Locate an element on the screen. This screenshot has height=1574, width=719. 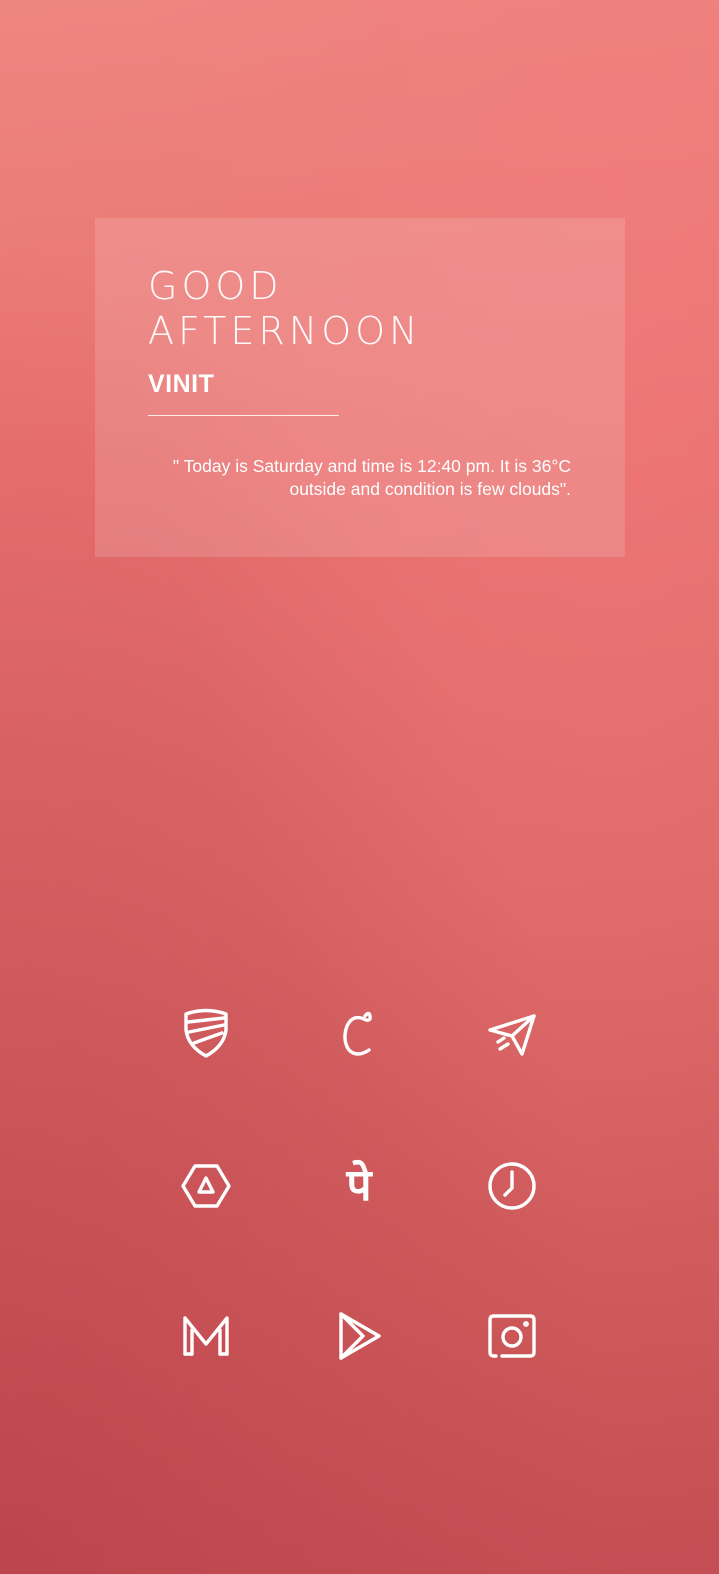
shield-stripes-icon is located at coordinates (206, 1033).